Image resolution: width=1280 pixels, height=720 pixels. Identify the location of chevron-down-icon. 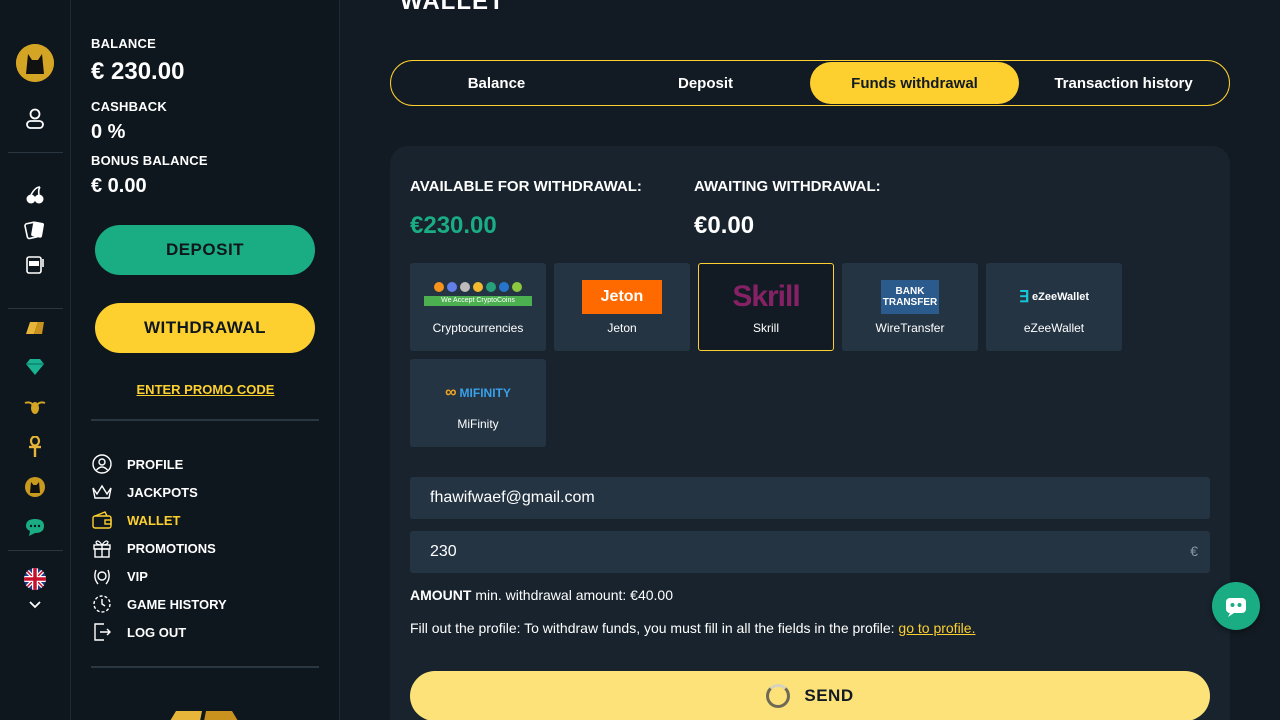
(35, 605).